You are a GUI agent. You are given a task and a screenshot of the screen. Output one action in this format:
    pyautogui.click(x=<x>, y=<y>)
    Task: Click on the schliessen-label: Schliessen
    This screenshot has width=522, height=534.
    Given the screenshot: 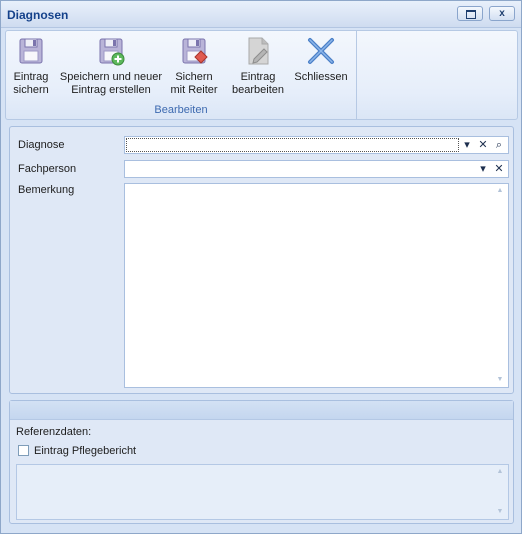 What is the action you would take?
    pyautogui.click(x=321, y=77)
    